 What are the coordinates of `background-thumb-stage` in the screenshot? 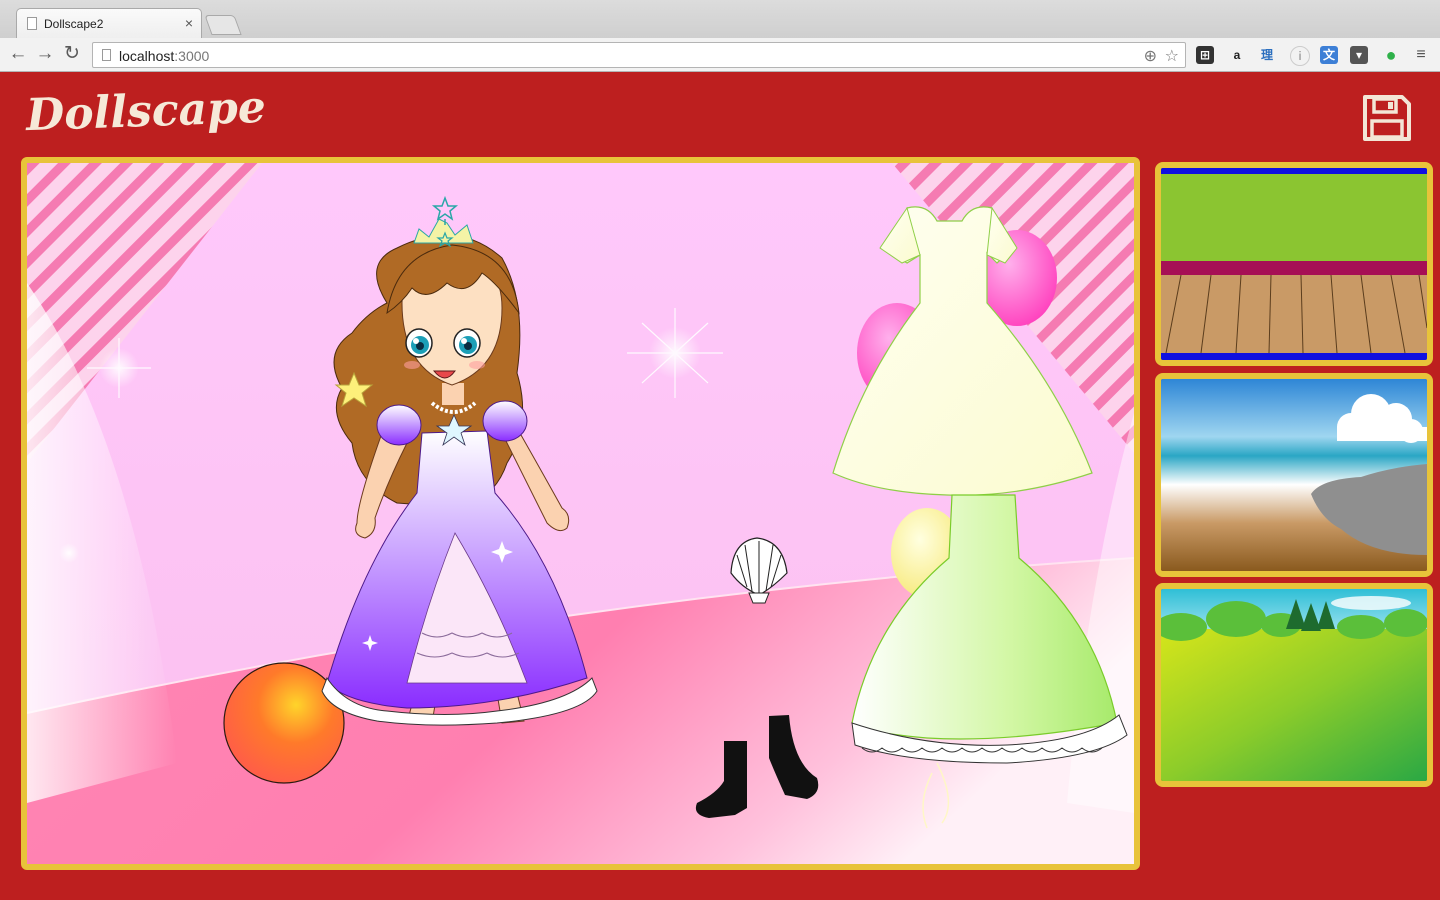 It's located at (1294, 264).